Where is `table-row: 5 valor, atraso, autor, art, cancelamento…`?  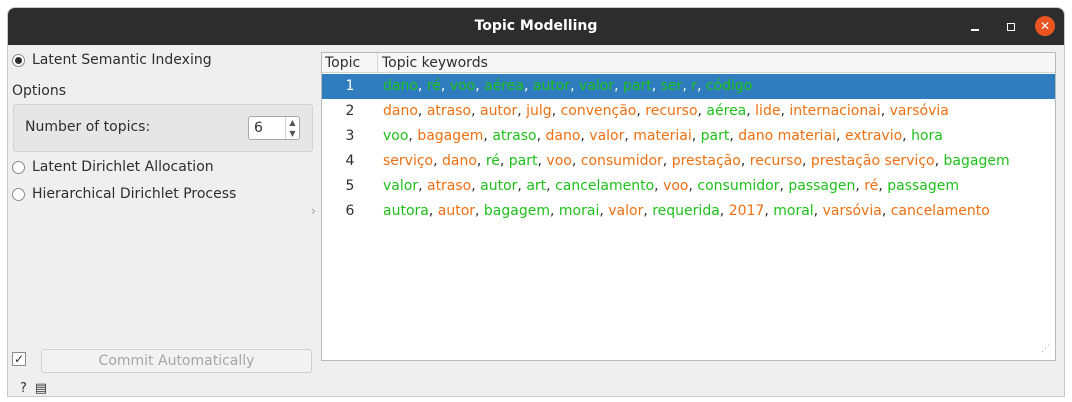
table-row: 5 valor, atraso, autor, art, cancelamento… is located at coordinates (688, 186).